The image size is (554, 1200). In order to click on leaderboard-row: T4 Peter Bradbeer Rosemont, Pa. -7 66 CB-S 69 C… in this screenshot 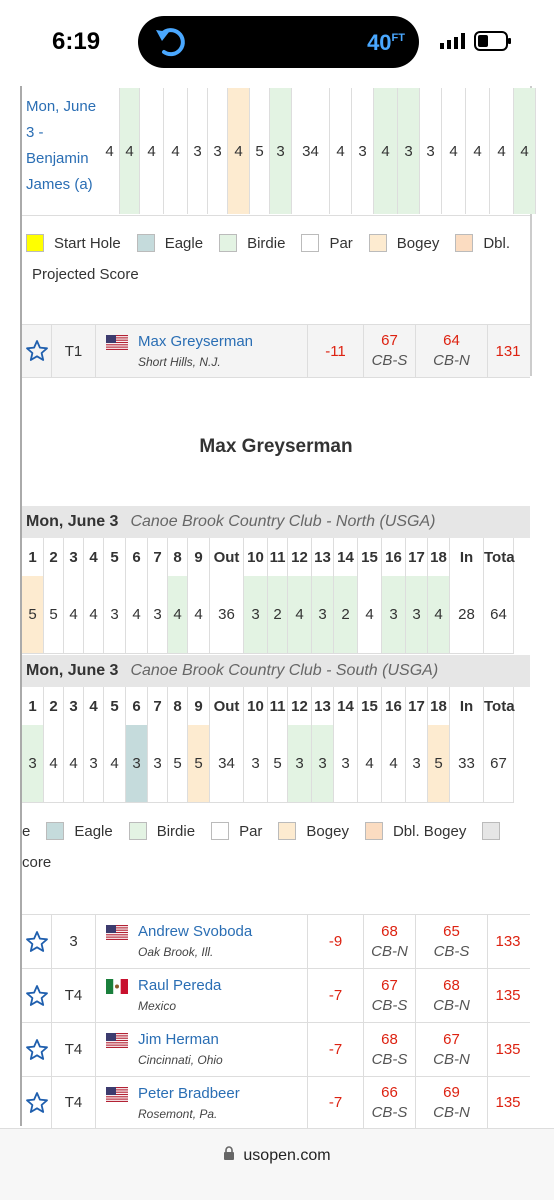, I will do `click(276, 1102)`.